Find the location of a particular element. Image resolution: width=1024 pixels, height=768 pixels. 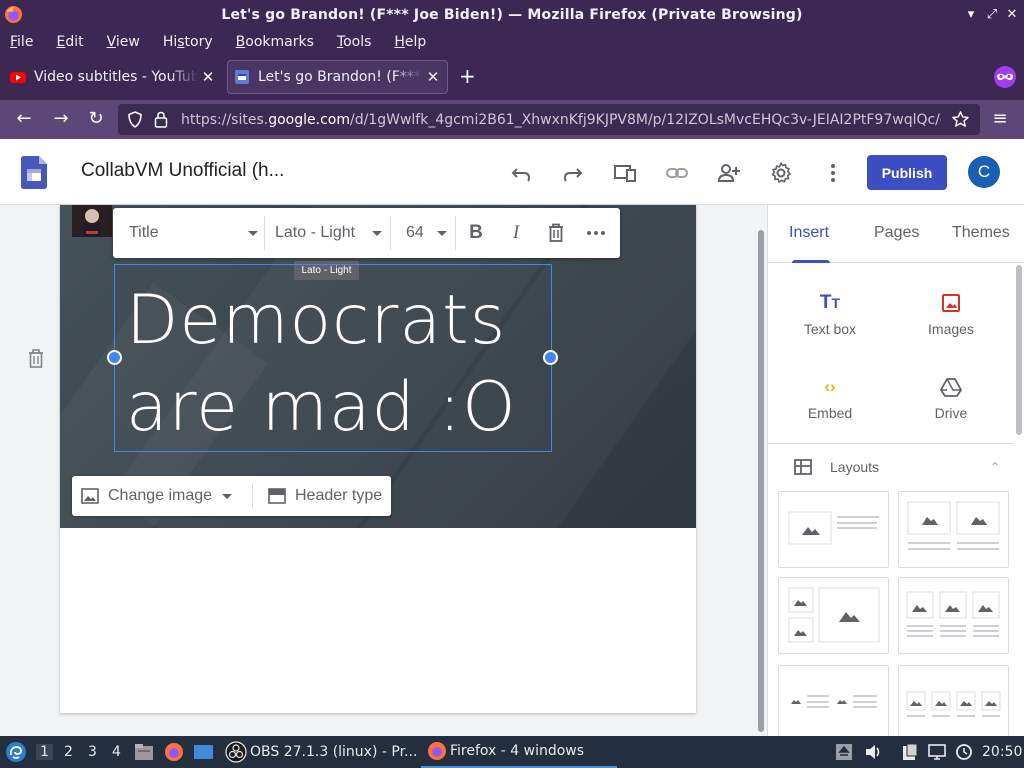

firefox-launcher-icon is located at coordinates (174, 752).